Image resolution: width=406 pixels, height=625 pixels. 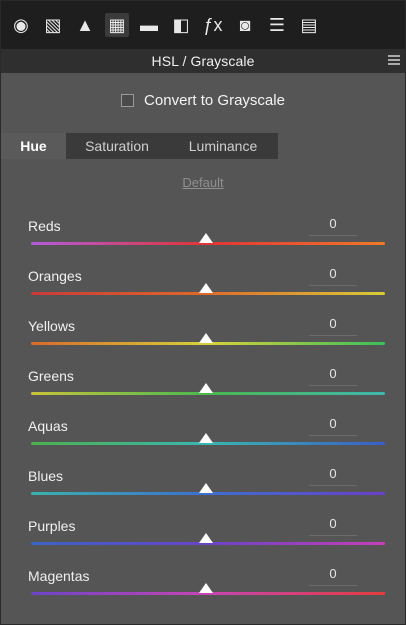 What do you see at coordinates (181, 25) in the screenshot?
I see `lens-corrections-icon: ◧` at bounding box center [181, 25].